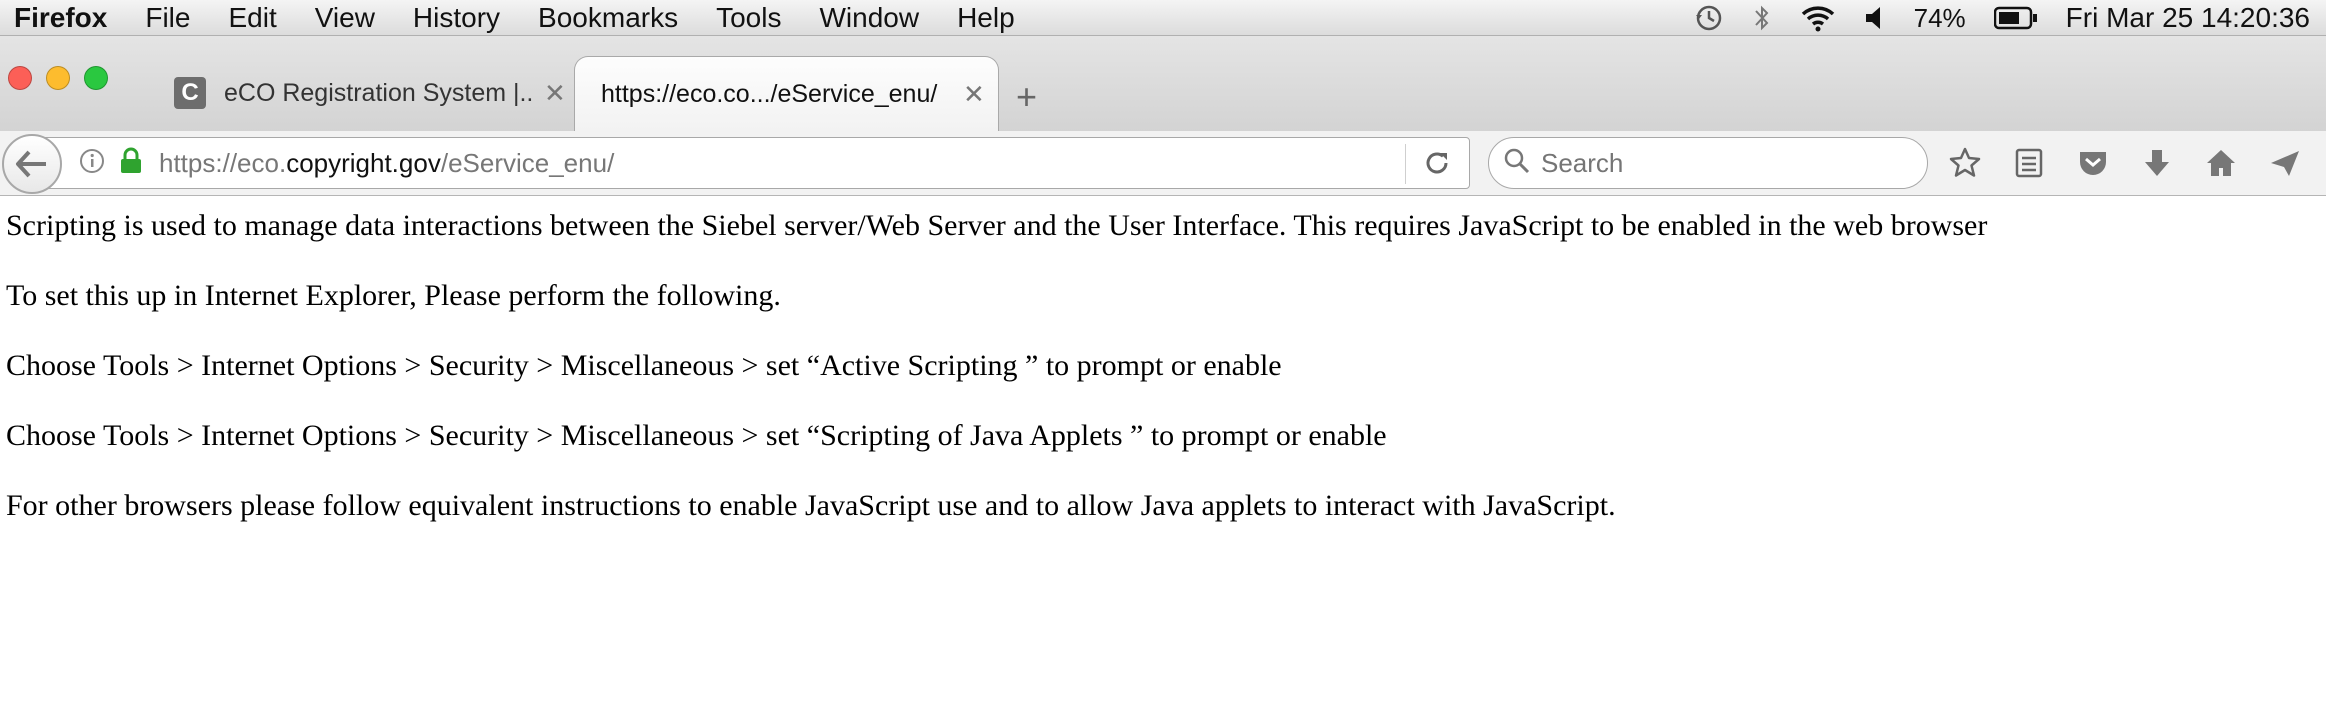 This screenshot has width=2326, height=720. What do you see at coordinates (167, 18) in the screenshot?
I see `menu-file: File` at bounding box center [167, 18].